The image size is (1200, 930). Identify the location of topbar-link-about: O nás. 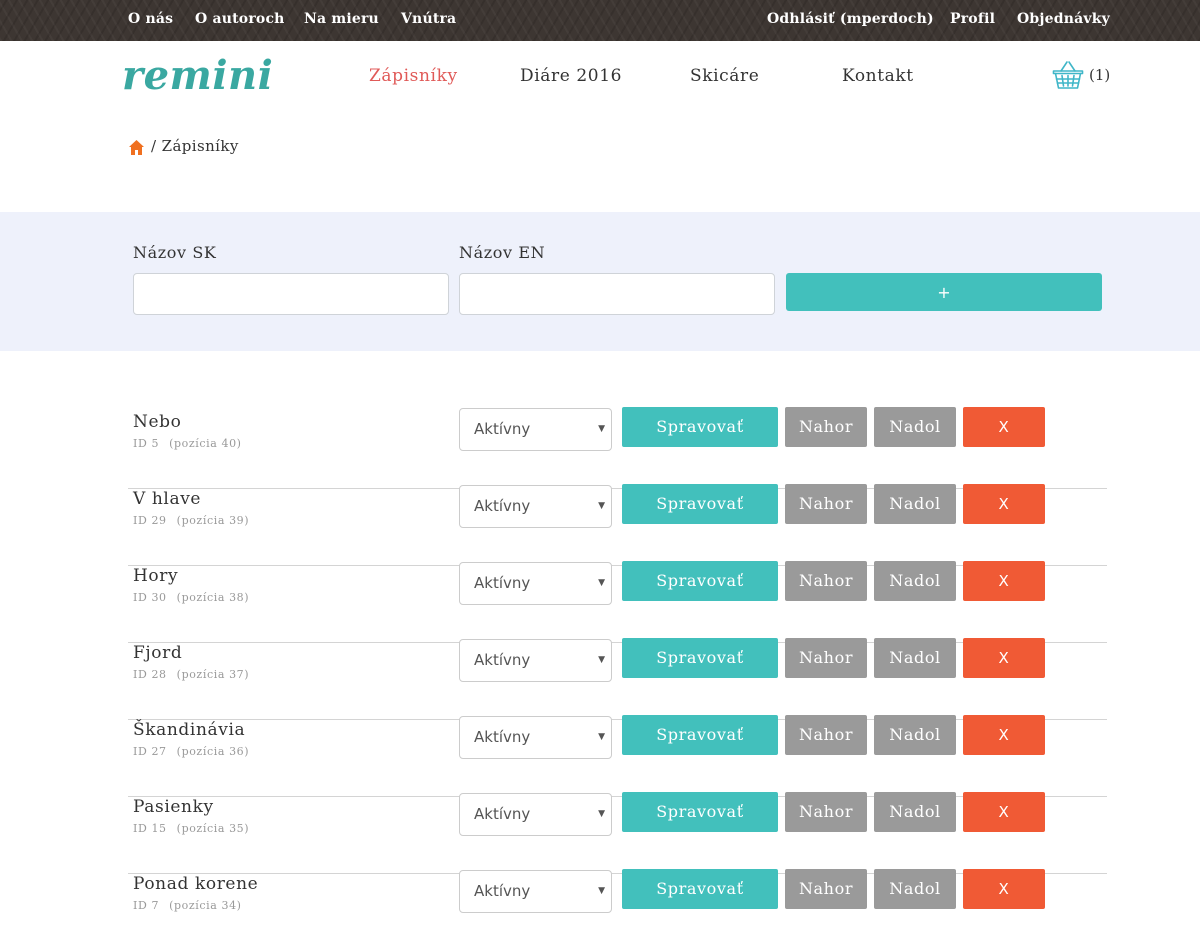
(150, 19).